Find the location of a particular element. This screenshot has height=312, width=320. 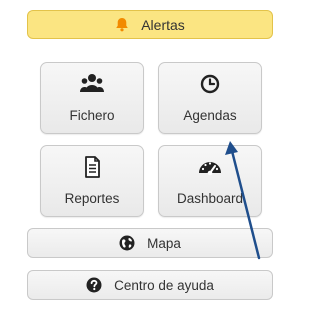

tile-agendas-label: Agendas is located at coordinates (210, 115).